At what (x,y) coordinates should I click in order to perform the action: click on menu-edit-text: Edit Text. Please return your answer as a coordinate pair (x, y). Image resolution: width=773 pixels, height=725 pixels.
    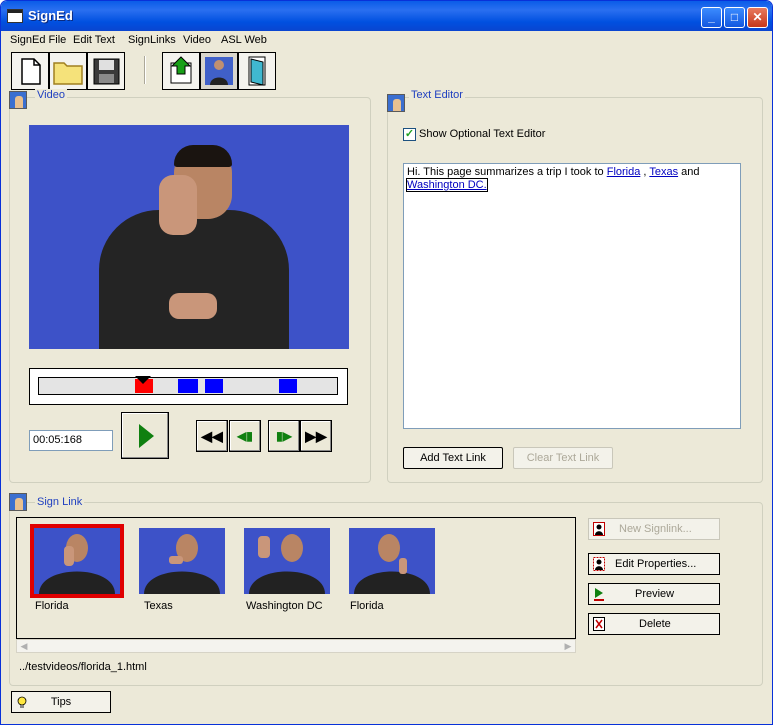
    Looking at the image, I should click on (94, 40).